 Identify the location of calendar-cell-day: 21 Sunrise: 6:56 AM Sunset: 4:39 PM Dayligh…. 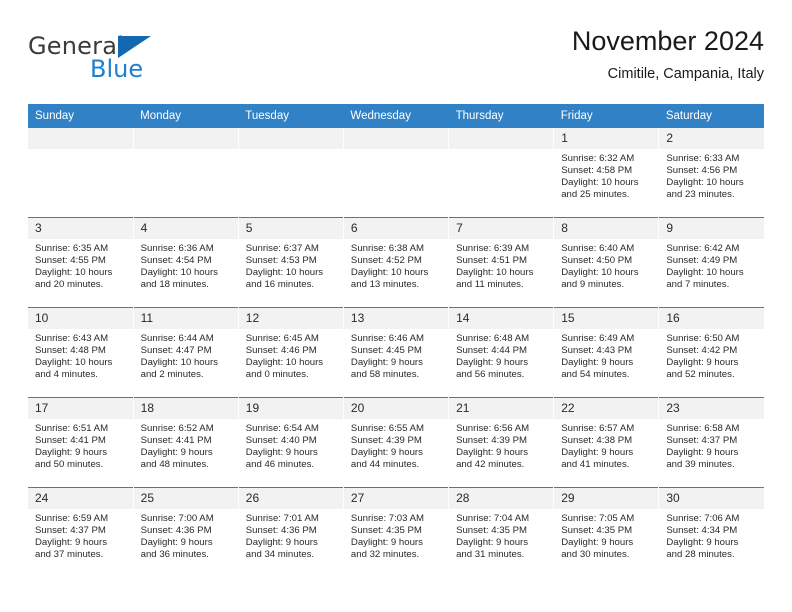
(501, 442).